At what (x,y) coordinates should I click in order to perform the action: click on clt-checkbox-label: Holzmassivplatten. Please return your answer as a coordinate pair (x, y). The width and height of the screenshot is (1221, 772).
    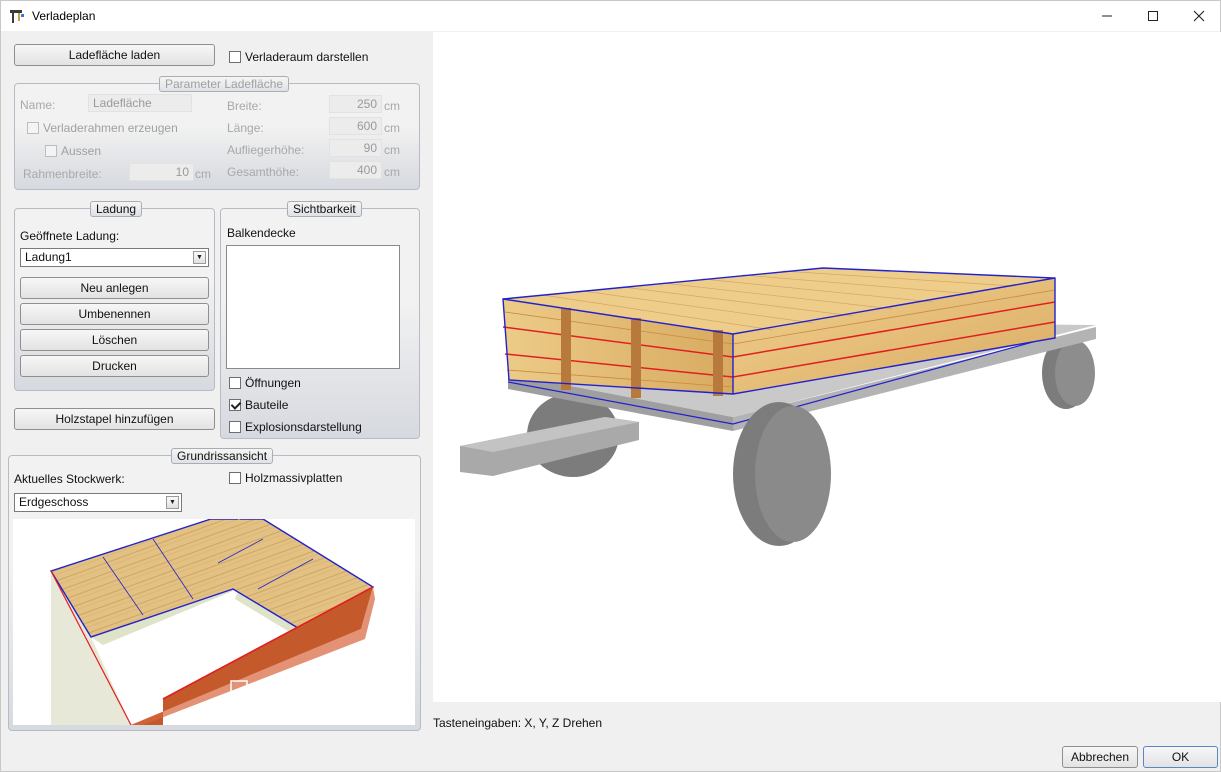
    Looking at the image, I should click on (294, 478).